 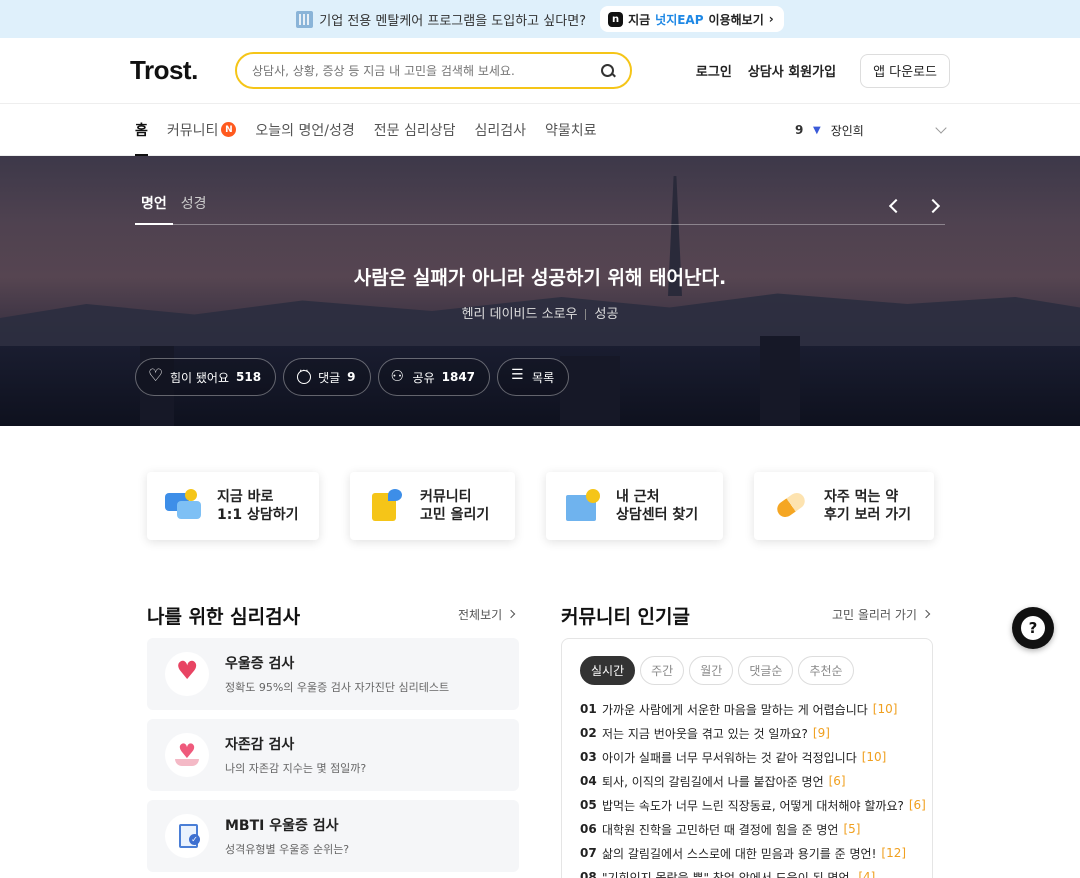 I want to click on post-rank: 03, so click(x=588, y=757).